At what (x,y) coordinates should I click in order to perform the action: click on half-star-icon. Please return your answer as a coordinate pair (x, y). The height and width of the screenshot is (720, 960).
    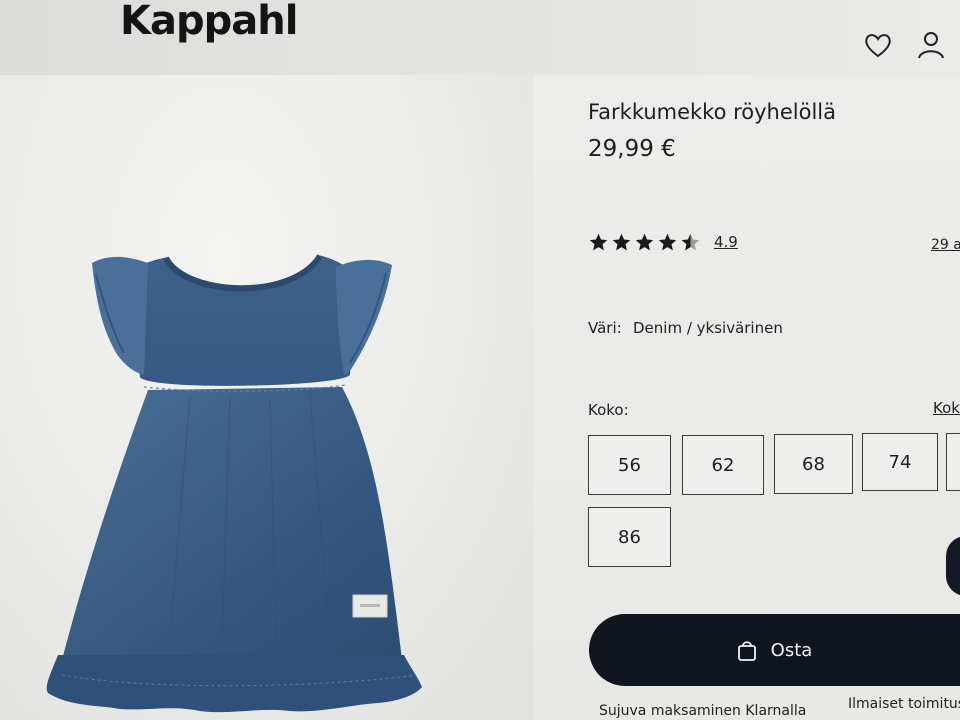
    Looking at the image, I should click on (690, 242).